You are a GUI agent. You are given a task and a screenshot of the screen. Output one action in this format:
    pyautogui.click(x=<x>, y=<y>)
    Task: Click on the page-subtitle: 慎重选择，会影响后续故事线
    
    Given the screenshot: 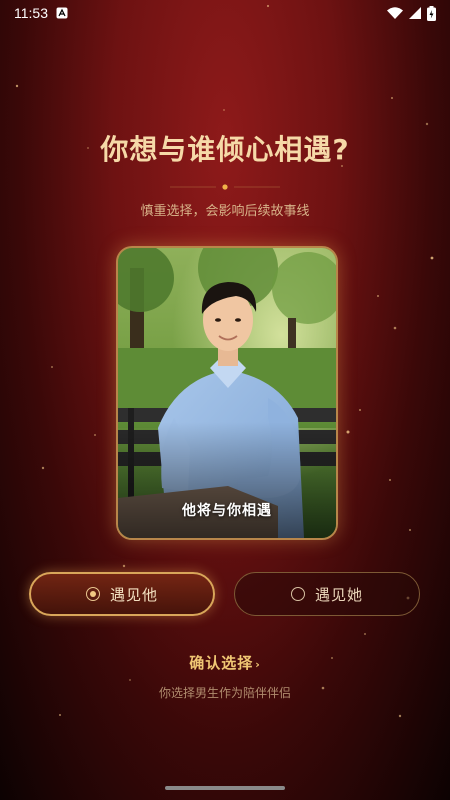 What is the action you would take?
    pyautogui.click(x=225, y=211)
    